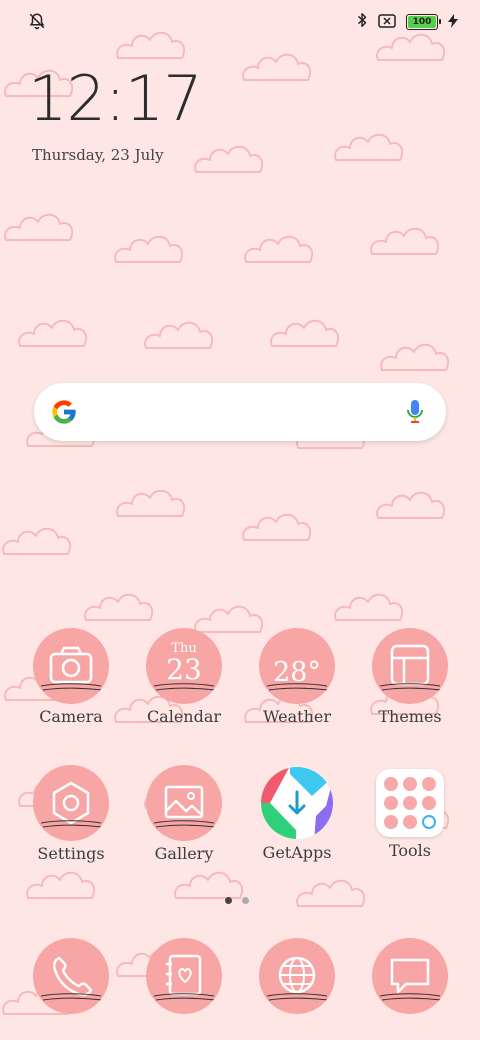  I want to click on calendar-icon: Thu 23, so click(184, 666).